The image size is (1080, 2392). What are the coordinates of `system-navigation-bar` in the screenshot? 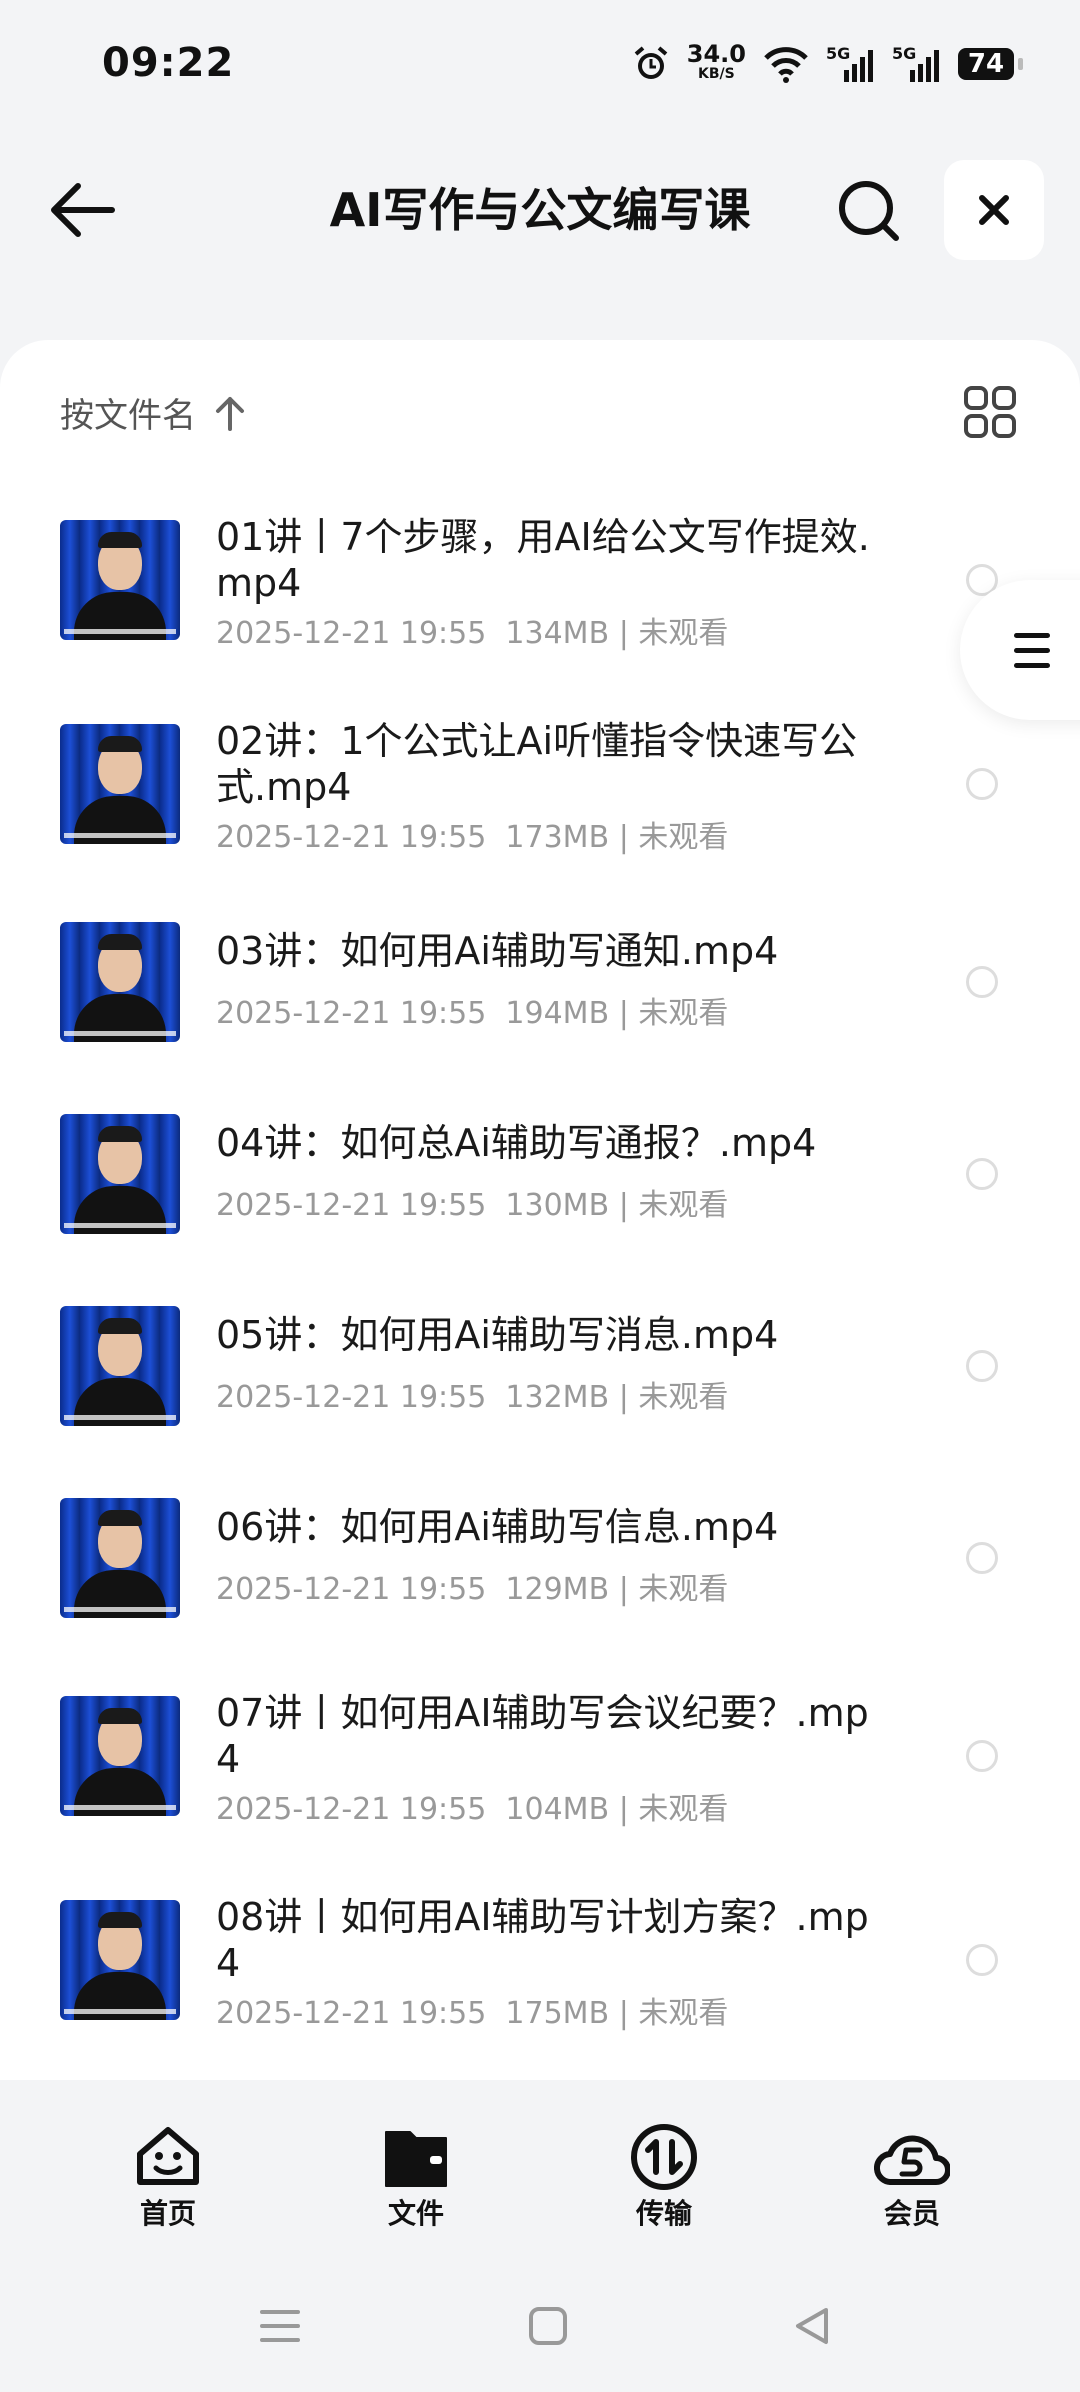 It's located at (540, 2326).